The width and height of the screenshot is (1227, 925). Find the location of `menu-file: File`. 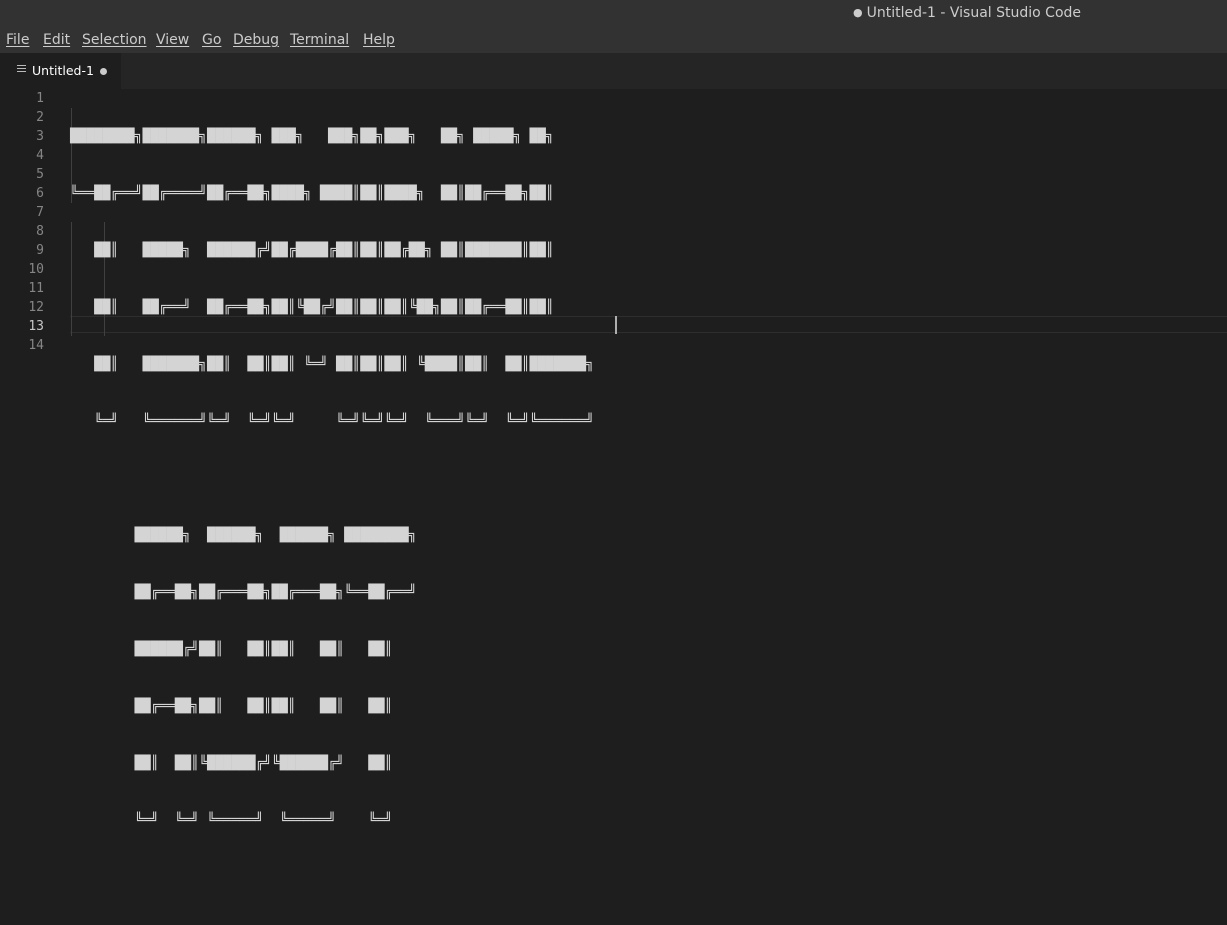

menu-file: File is located at coordinates (17, 40).